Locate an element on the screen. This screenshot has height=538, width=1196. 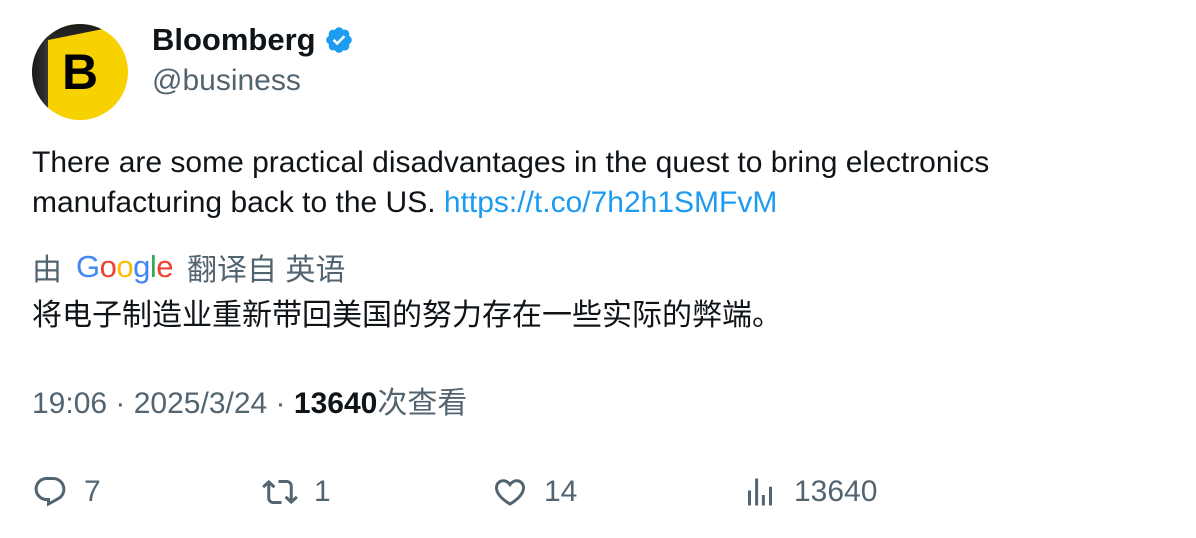
tweet-date: 2025/3/24 is located at coordinates (200, 404).